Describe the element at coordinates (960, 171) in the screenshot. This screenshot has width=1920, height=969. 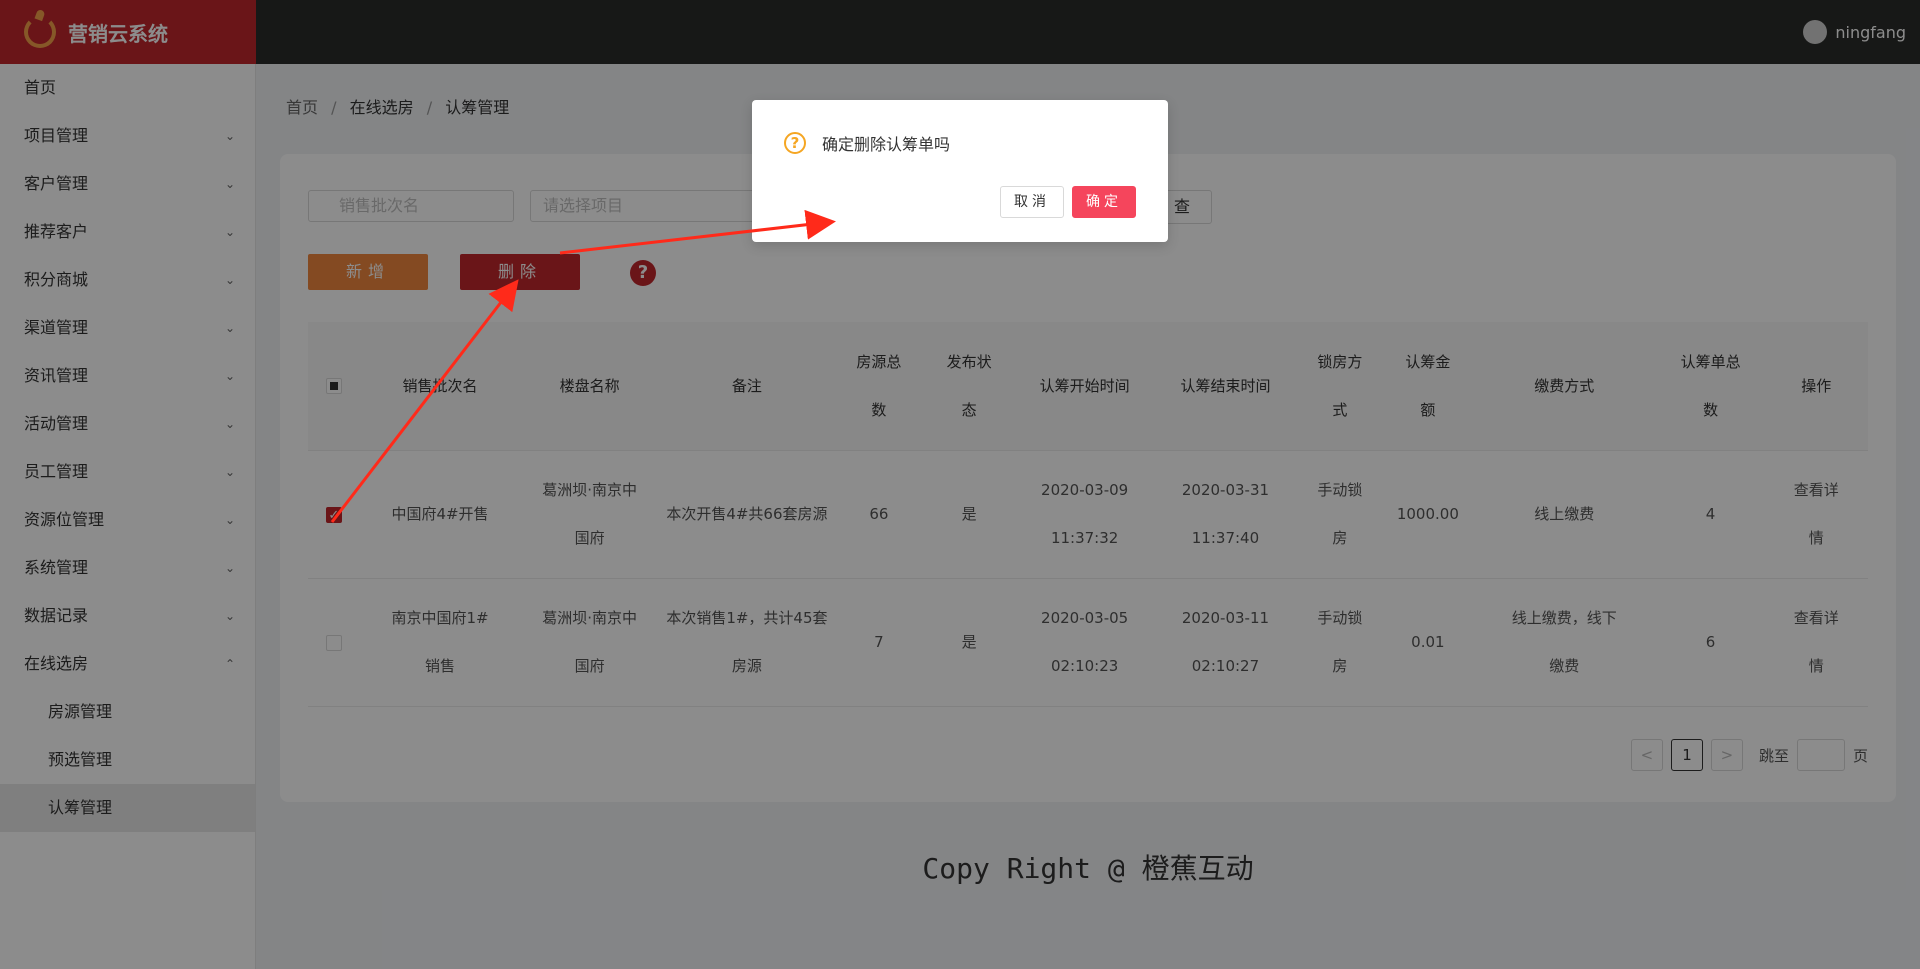
I see `confirm-delete-modal: ? 确定删除认筹单吗 取消 确定` at that location.